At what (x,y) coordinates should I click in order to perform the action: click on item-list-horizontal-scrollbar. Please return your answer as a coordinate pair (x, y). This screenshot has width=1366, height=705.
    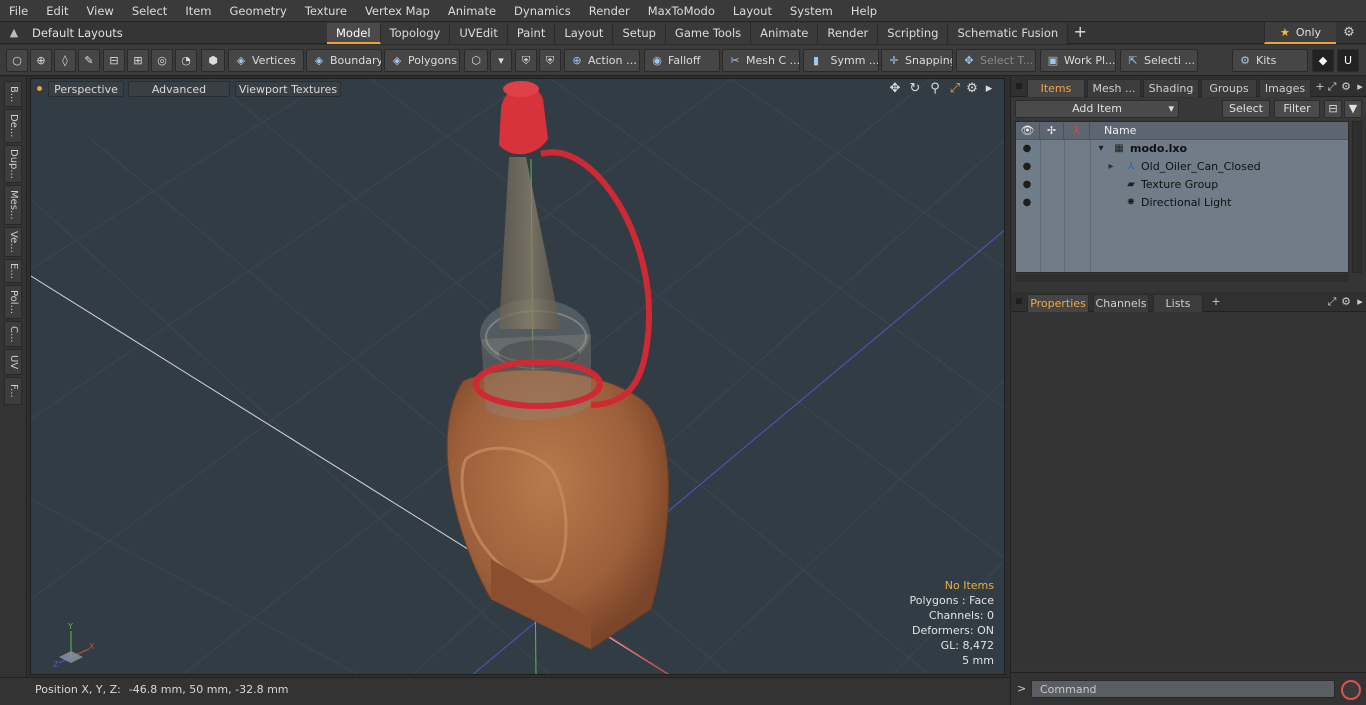
    Looking at the image, I should click on (1182, 278).